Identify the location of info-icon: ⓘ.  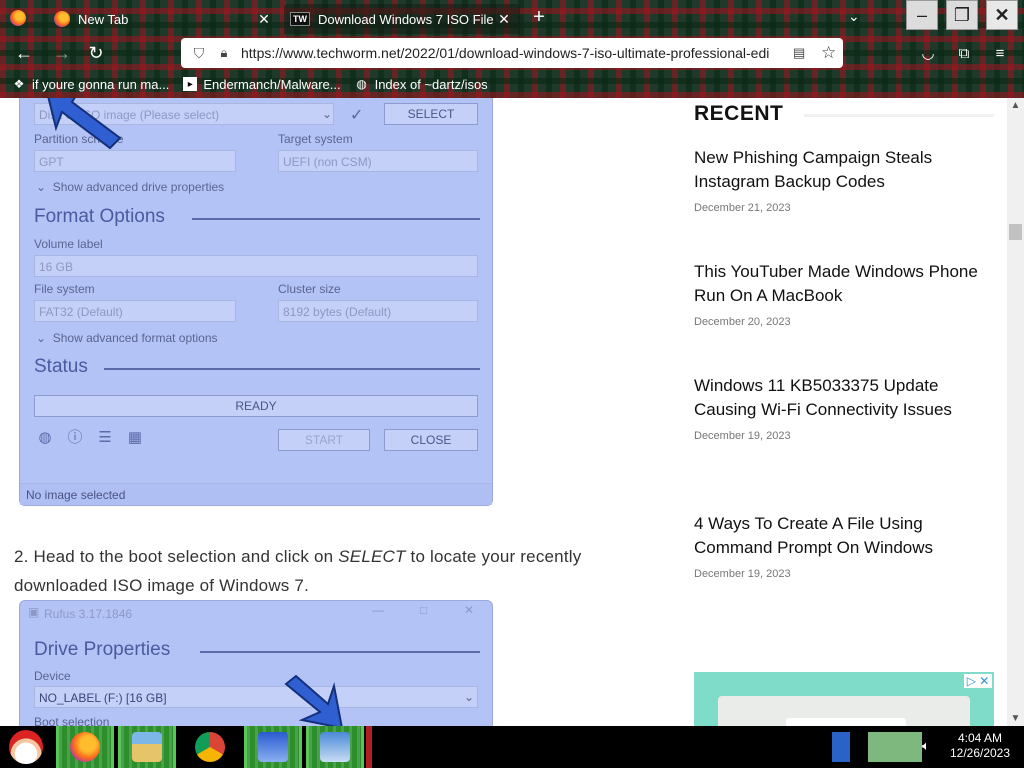
(75, 437).